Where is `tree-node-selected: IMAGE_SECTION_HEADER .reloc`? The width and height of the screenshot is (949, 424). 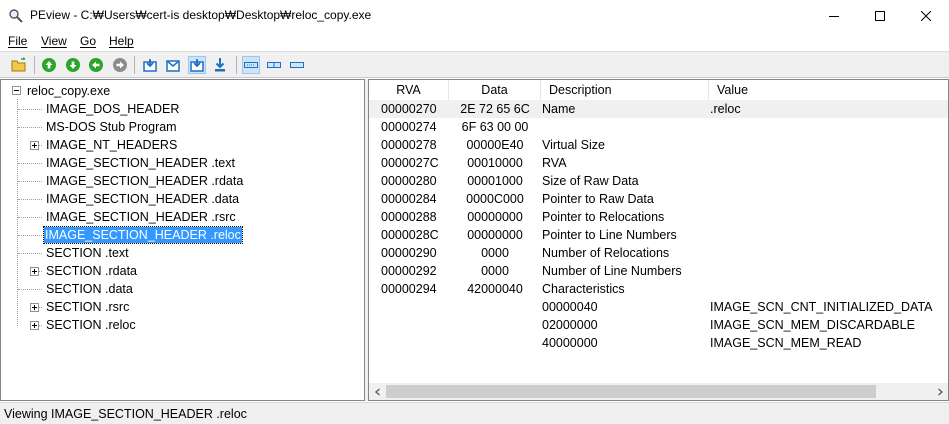 tree-node-selected: IMAGE_SECTION_HEADER .reloc is located at coordinates (143, 235).